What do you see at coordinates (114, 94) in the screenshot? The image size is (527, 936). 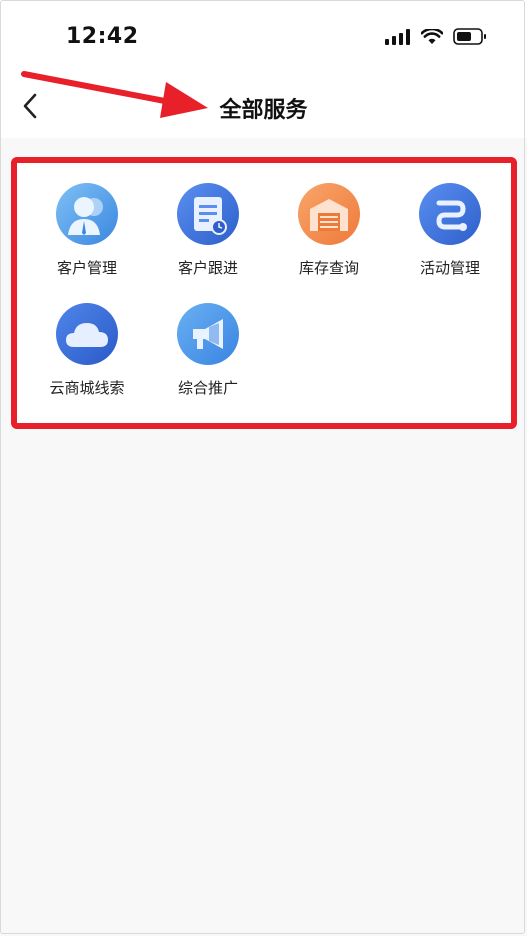 I see `annotation-arrow-icon` at bounding box center [114, 94].